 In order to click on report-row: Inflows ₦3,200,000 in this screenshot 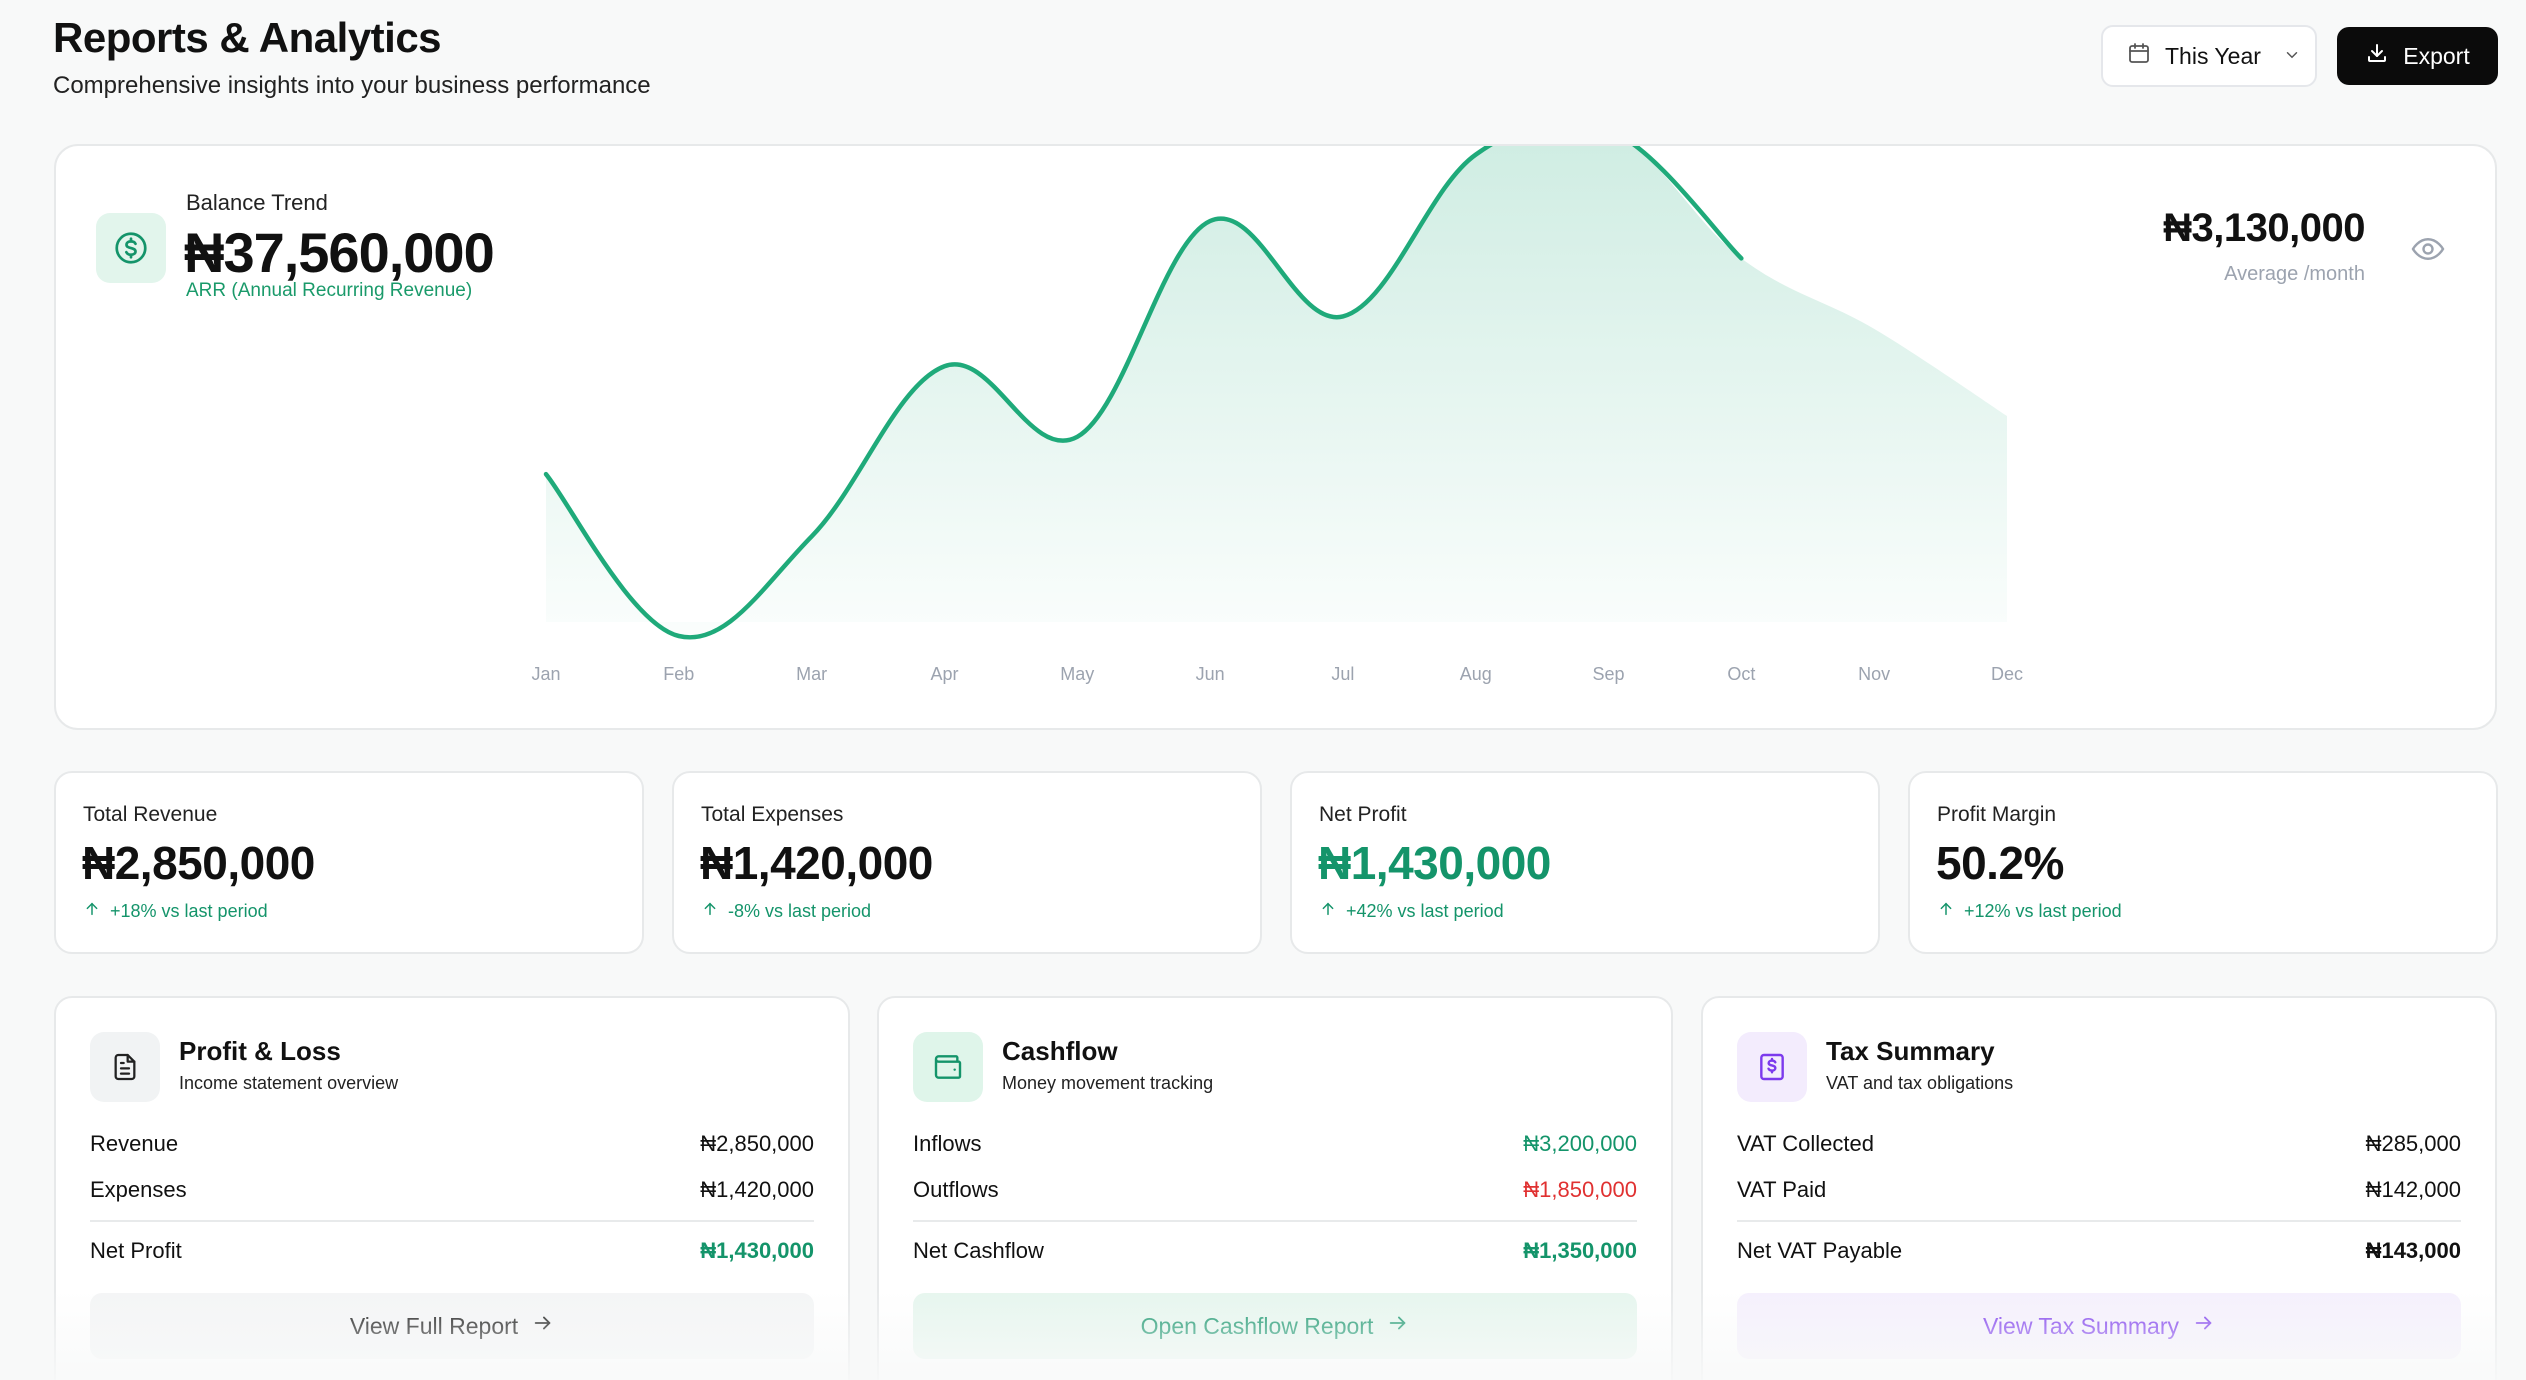, I will do `click(1275, 1144)`.